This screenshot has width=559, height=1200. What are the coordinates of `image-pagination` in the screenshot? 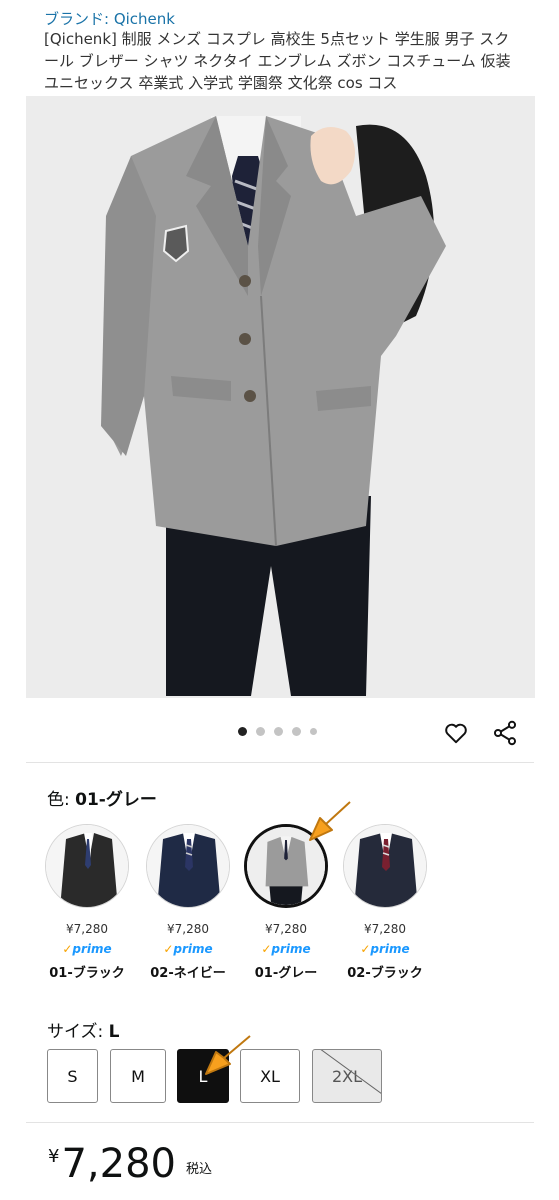 It's located at (277, 731).